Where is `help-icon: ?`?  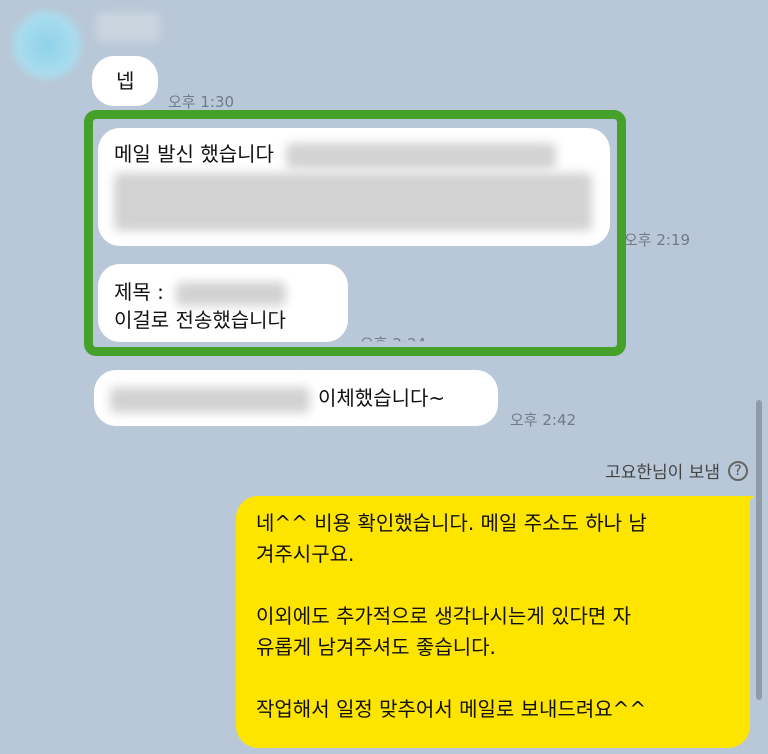
help-icon: ? is located at coordinates (738, 470).